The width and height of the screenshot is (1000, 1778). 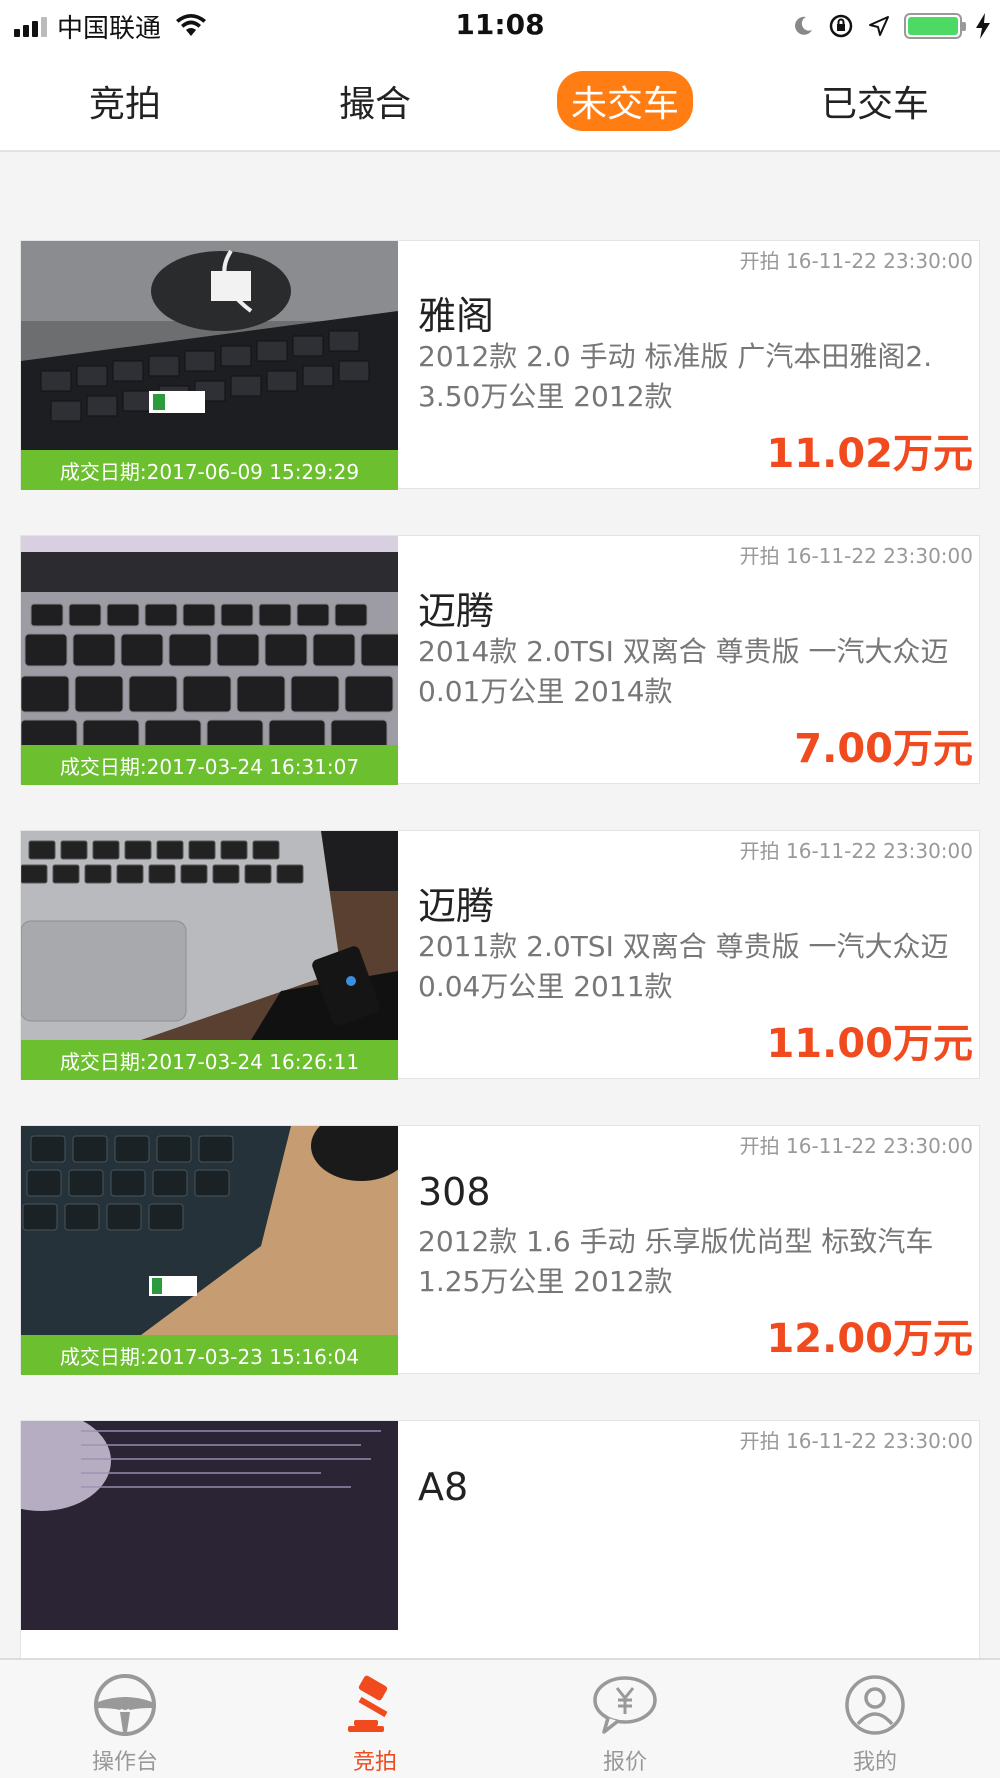 I want to click on moon-icon, so click(x=803, y=25).